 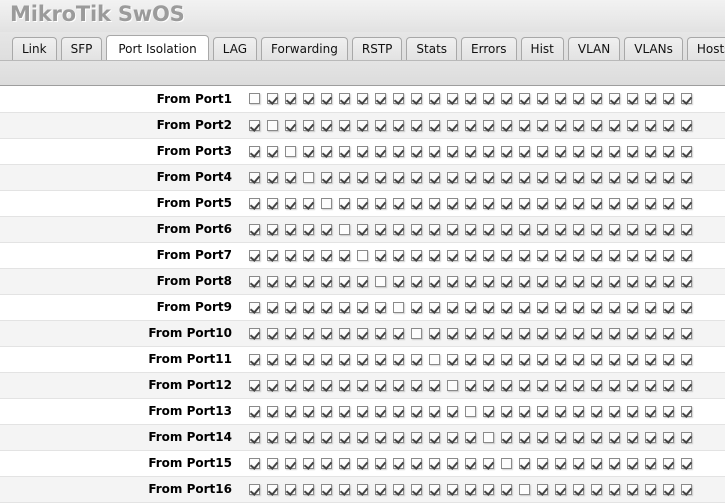 What do you see at coordinates (542, 48) in the screenshot?
I see `tab-hist: Hist` at bounding box center [542, 48].